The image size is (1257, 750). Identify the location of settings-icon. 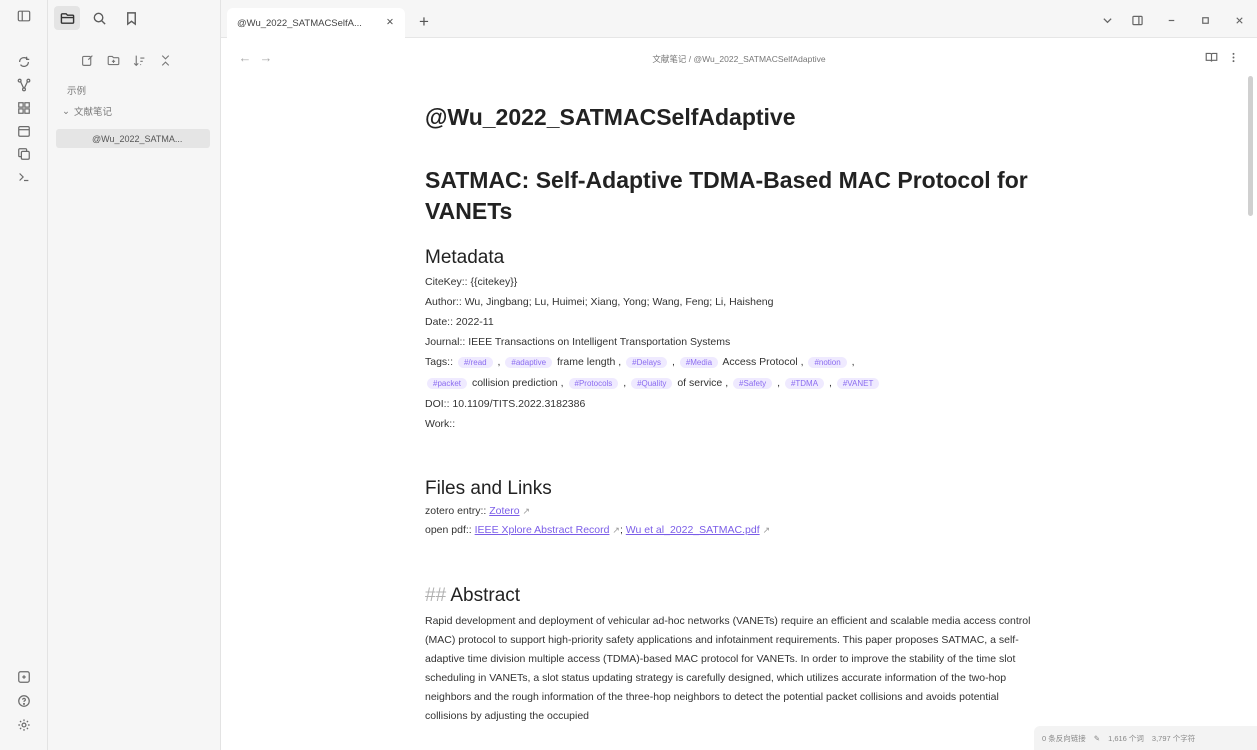
(24, 725).